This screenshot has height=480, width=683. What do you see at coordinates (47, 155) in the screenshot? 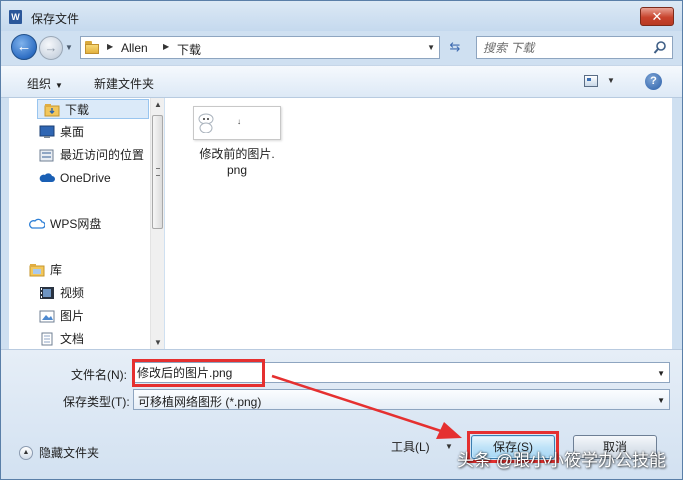
I see `recent-places-icon` at bounding box center [47, 155].